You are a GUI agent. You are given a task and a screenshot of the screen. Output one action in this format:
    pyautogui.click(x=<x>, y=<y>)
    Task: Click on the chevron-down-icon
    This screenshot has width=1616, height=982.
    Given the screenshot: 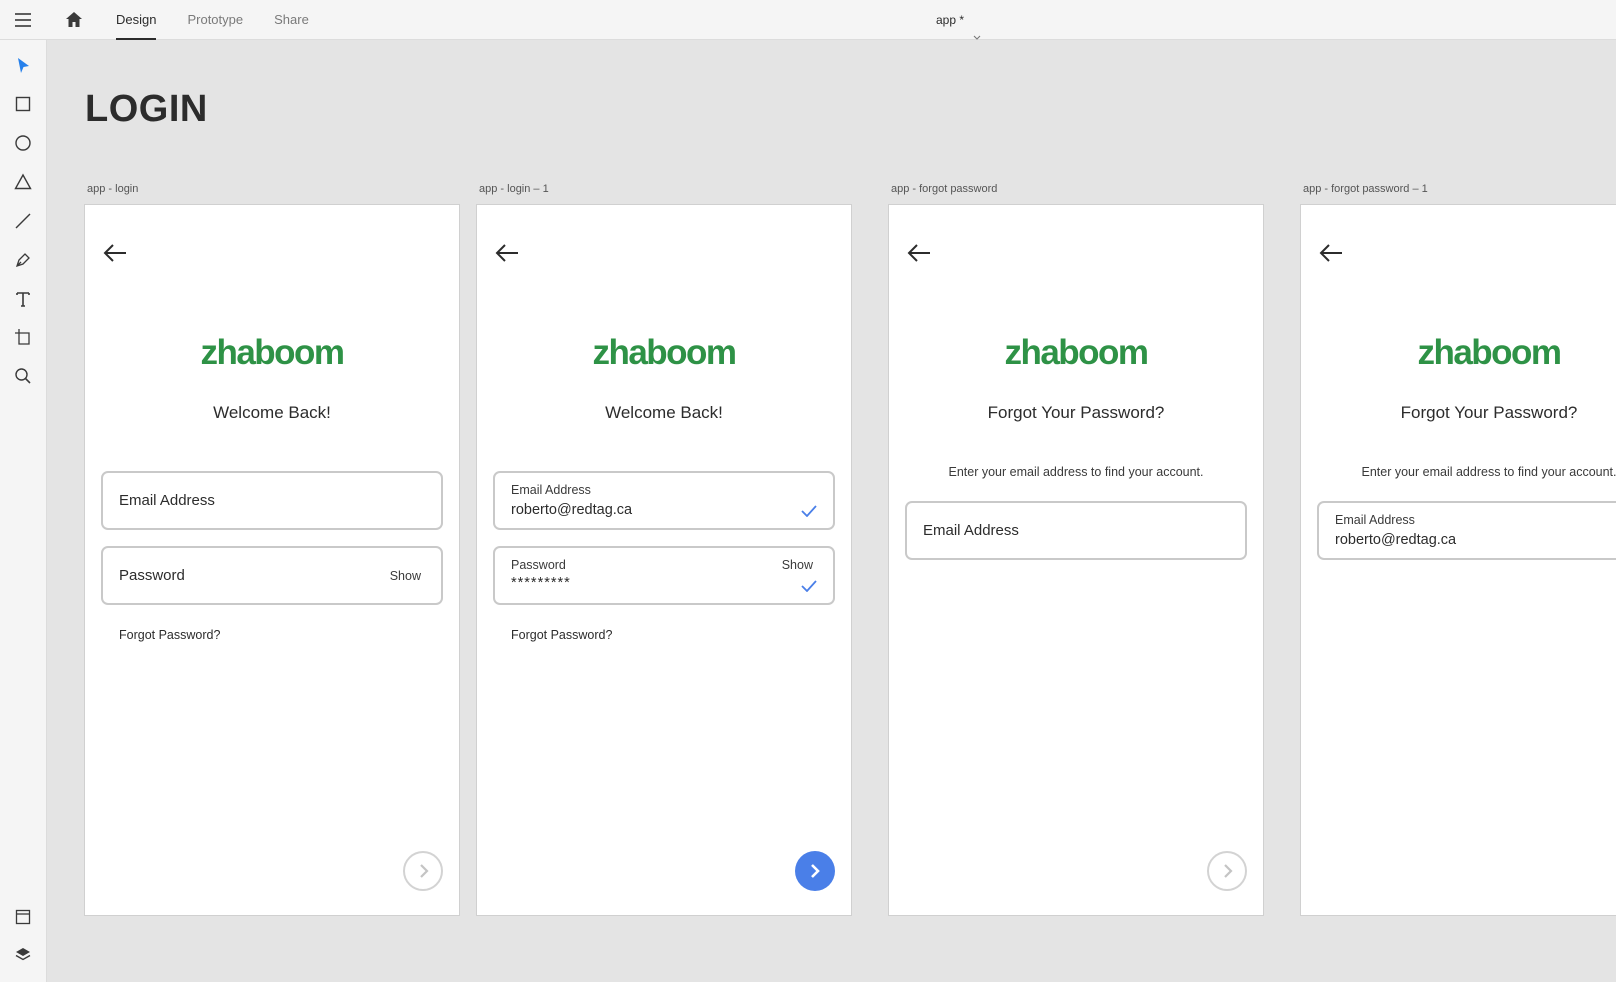 What is the action you would take?
    pyautogui.click(x=977, y=29)
    